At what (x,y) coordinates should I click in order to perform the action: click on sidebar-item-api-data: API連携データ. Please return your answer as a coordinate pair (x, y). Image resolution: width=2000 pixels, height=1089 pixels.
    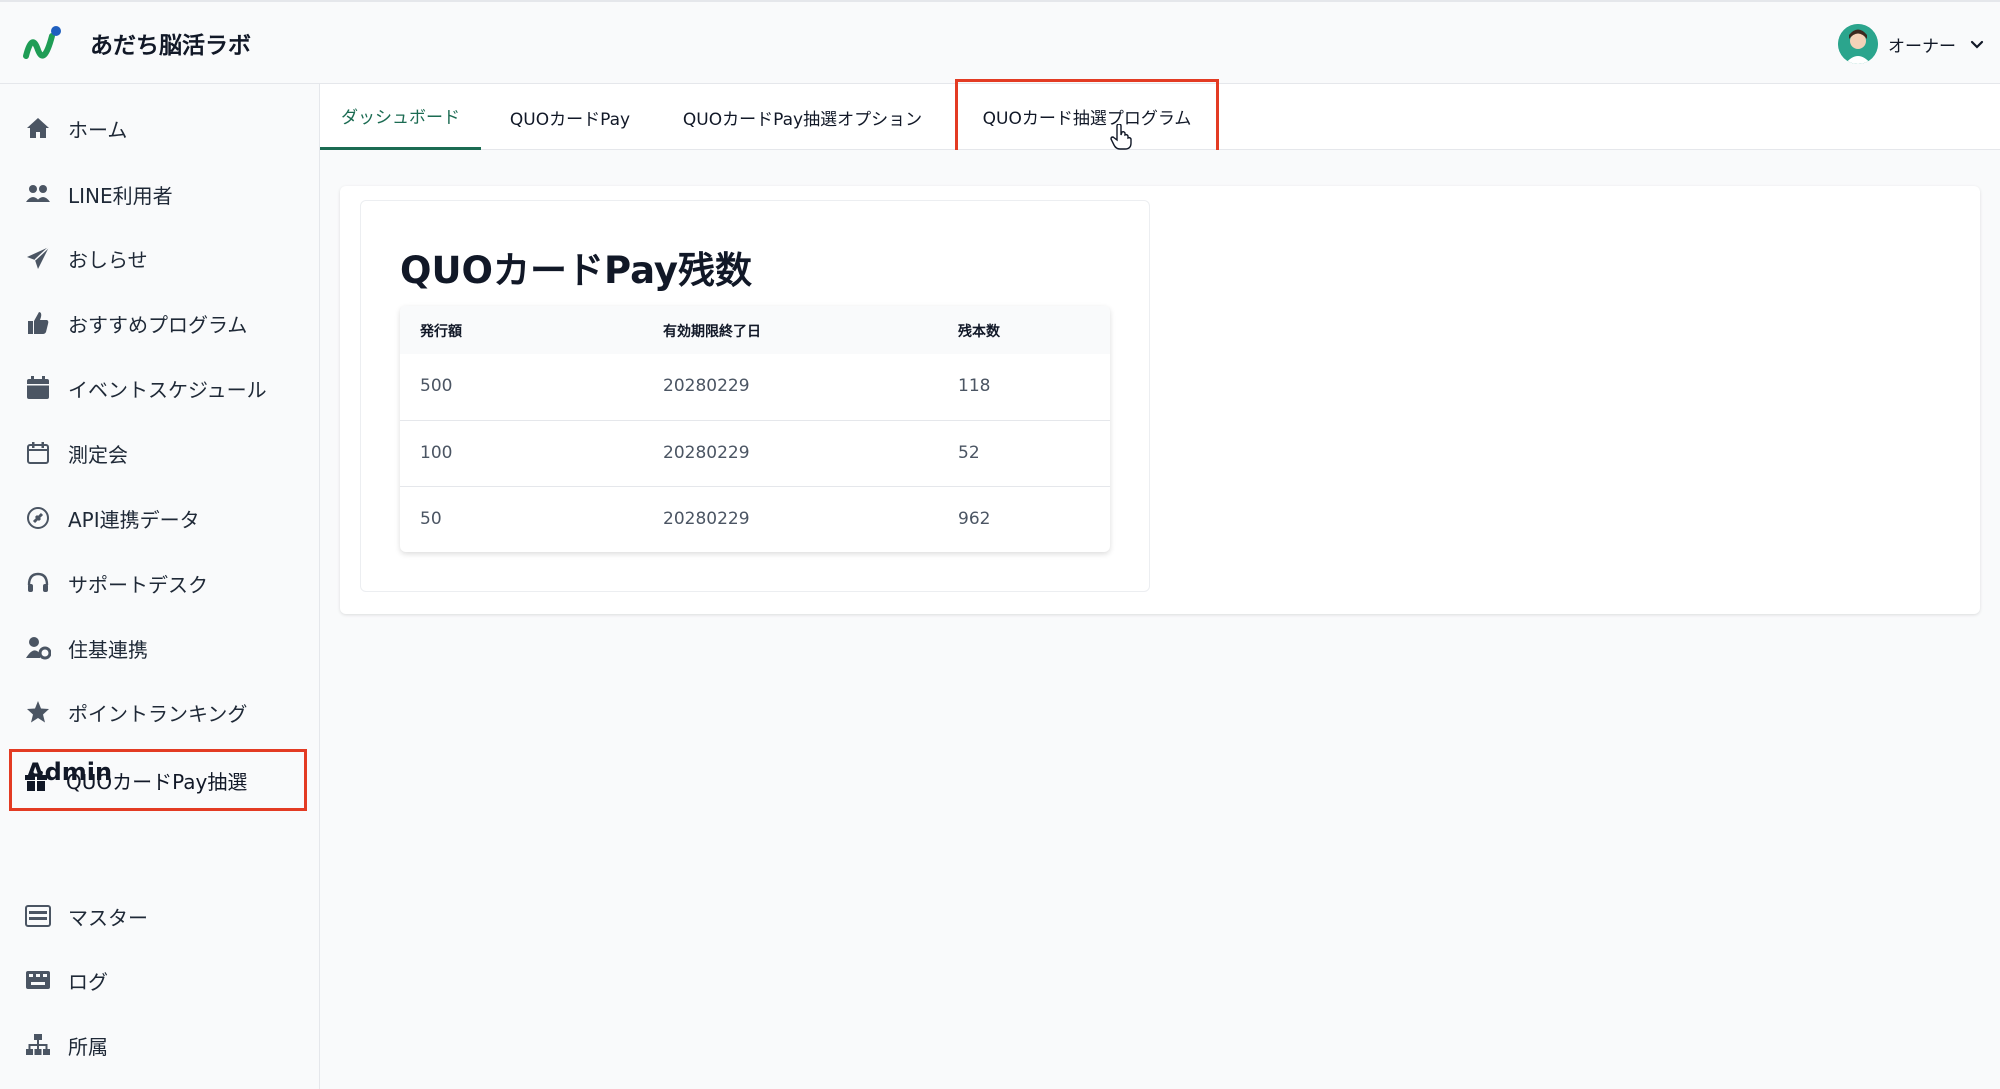
    Looking at the image, I should click on (159, 518).